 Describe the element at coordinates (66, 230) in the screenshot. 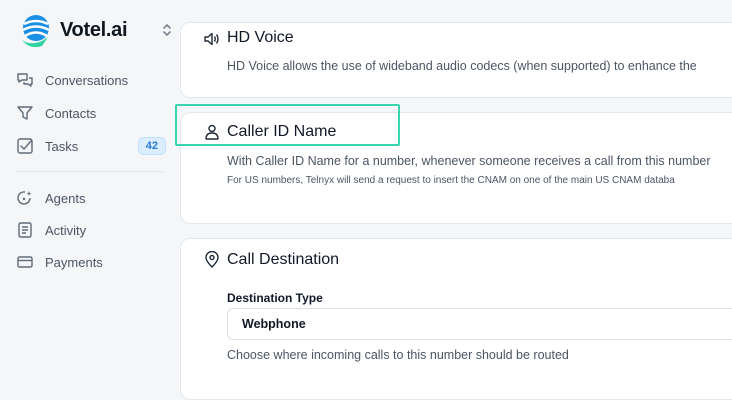

I see `sidebar-item-label: Activity` at that location.